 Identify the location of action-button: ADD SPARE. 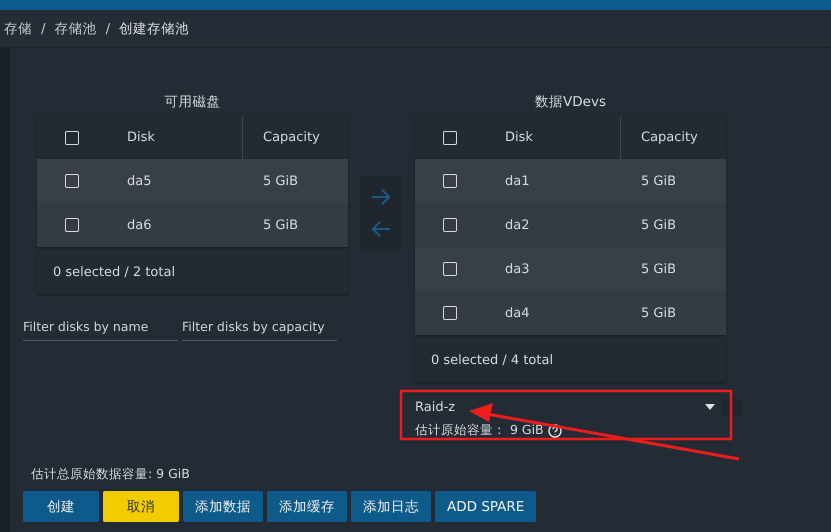
(485, 506).